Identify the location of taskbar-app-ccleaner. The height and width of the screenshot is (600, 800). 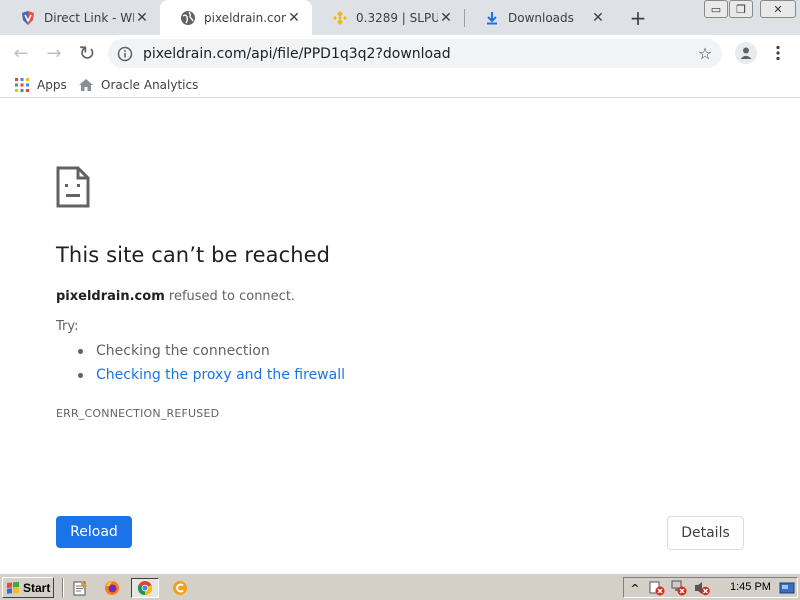
(180, 588).